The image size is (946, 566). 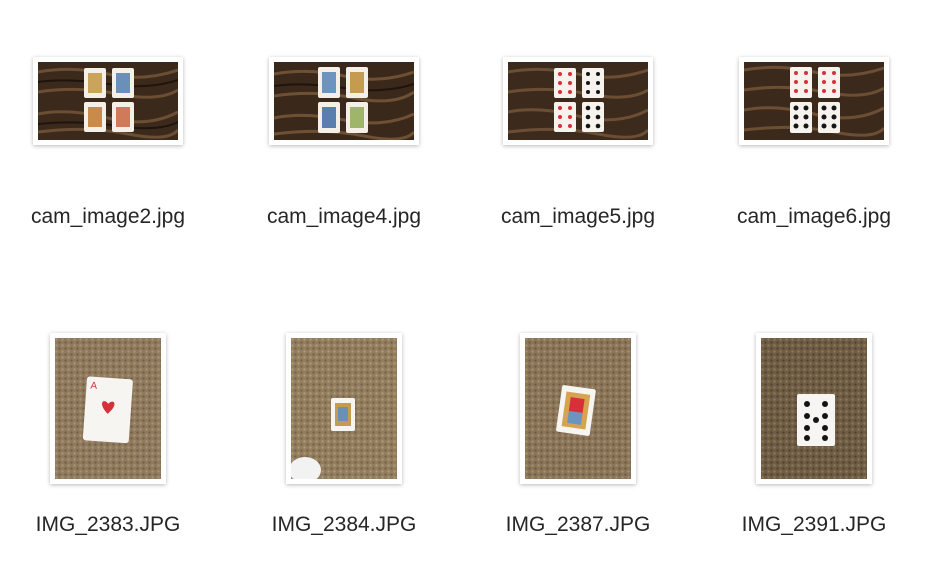 I want to click on file-name-label: IMG_2387.JPG, so click(x=578, y=525).